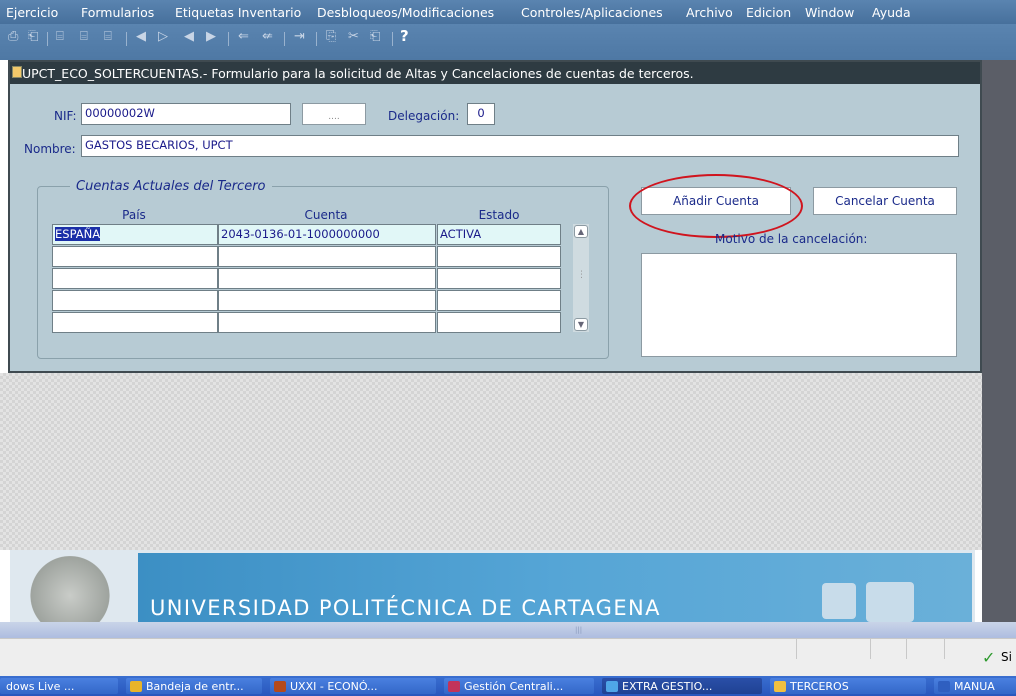 This screenshot has width=1016, height=696. What do you see at coordinates (592, 12) in the screenshot?
I see `menu-controles-aplicaciones: Controles/Aplicaciones` at bounding box center [592, 12].